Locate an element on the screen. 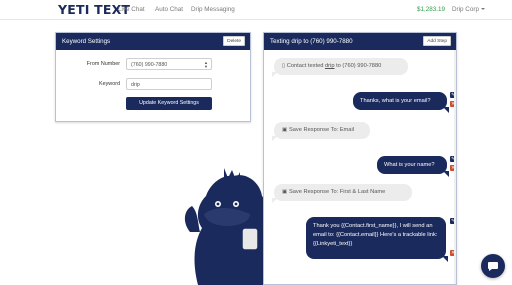  delete-button: Delete is located at coordinates (234, 41).